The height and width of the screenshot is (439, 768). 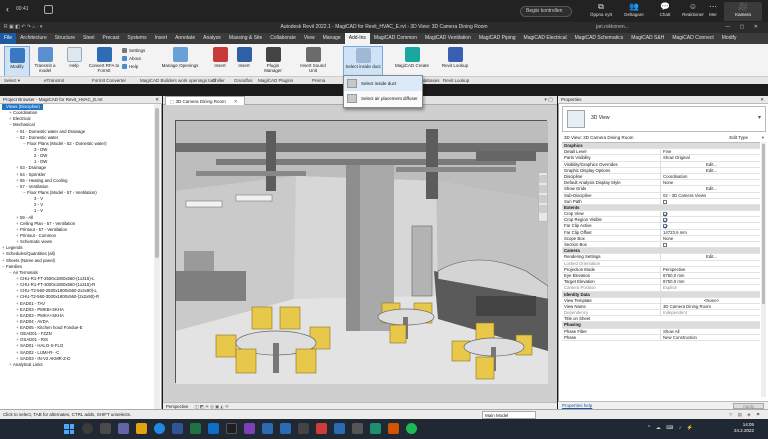 I want to click on tab-structure: Structure, so click(x=65, y=38).